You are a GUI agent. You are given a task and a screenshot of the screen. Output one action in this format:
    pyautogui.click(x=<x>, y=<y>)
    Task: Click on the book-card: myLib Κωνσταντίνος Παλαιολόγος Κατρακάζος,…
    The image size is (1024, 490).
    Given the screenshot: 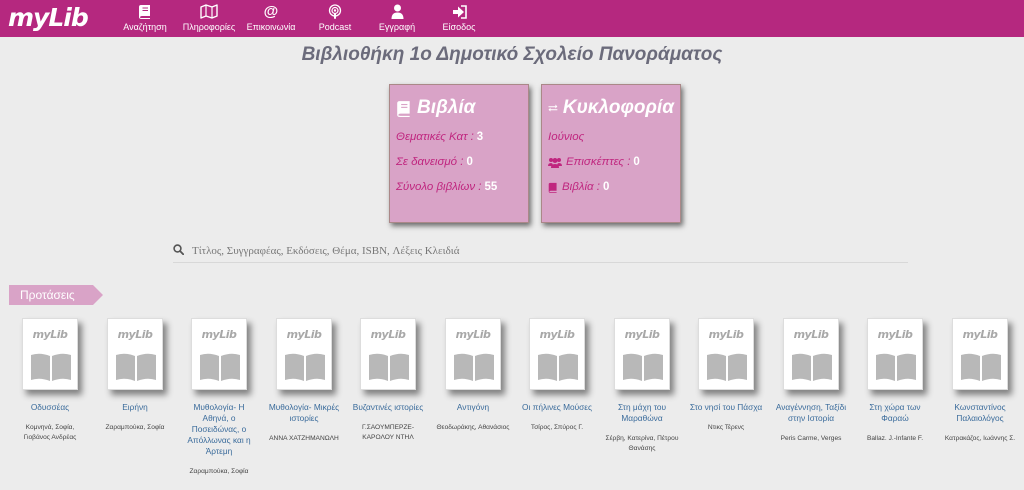 What is the action you would take?
    pyautogui.click(x=980, y=381)
    